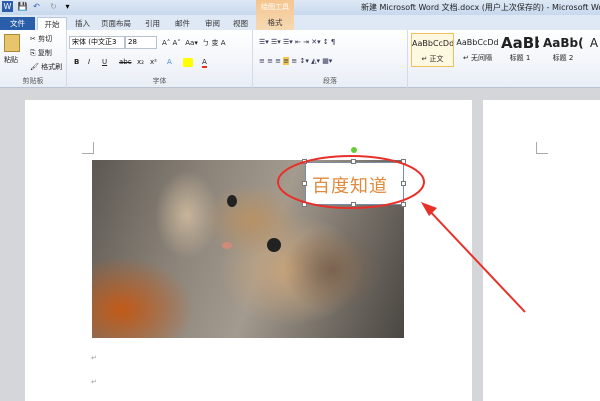 The image size is (600, 401). I want to click on annotation-arrow, so click(475, 259).